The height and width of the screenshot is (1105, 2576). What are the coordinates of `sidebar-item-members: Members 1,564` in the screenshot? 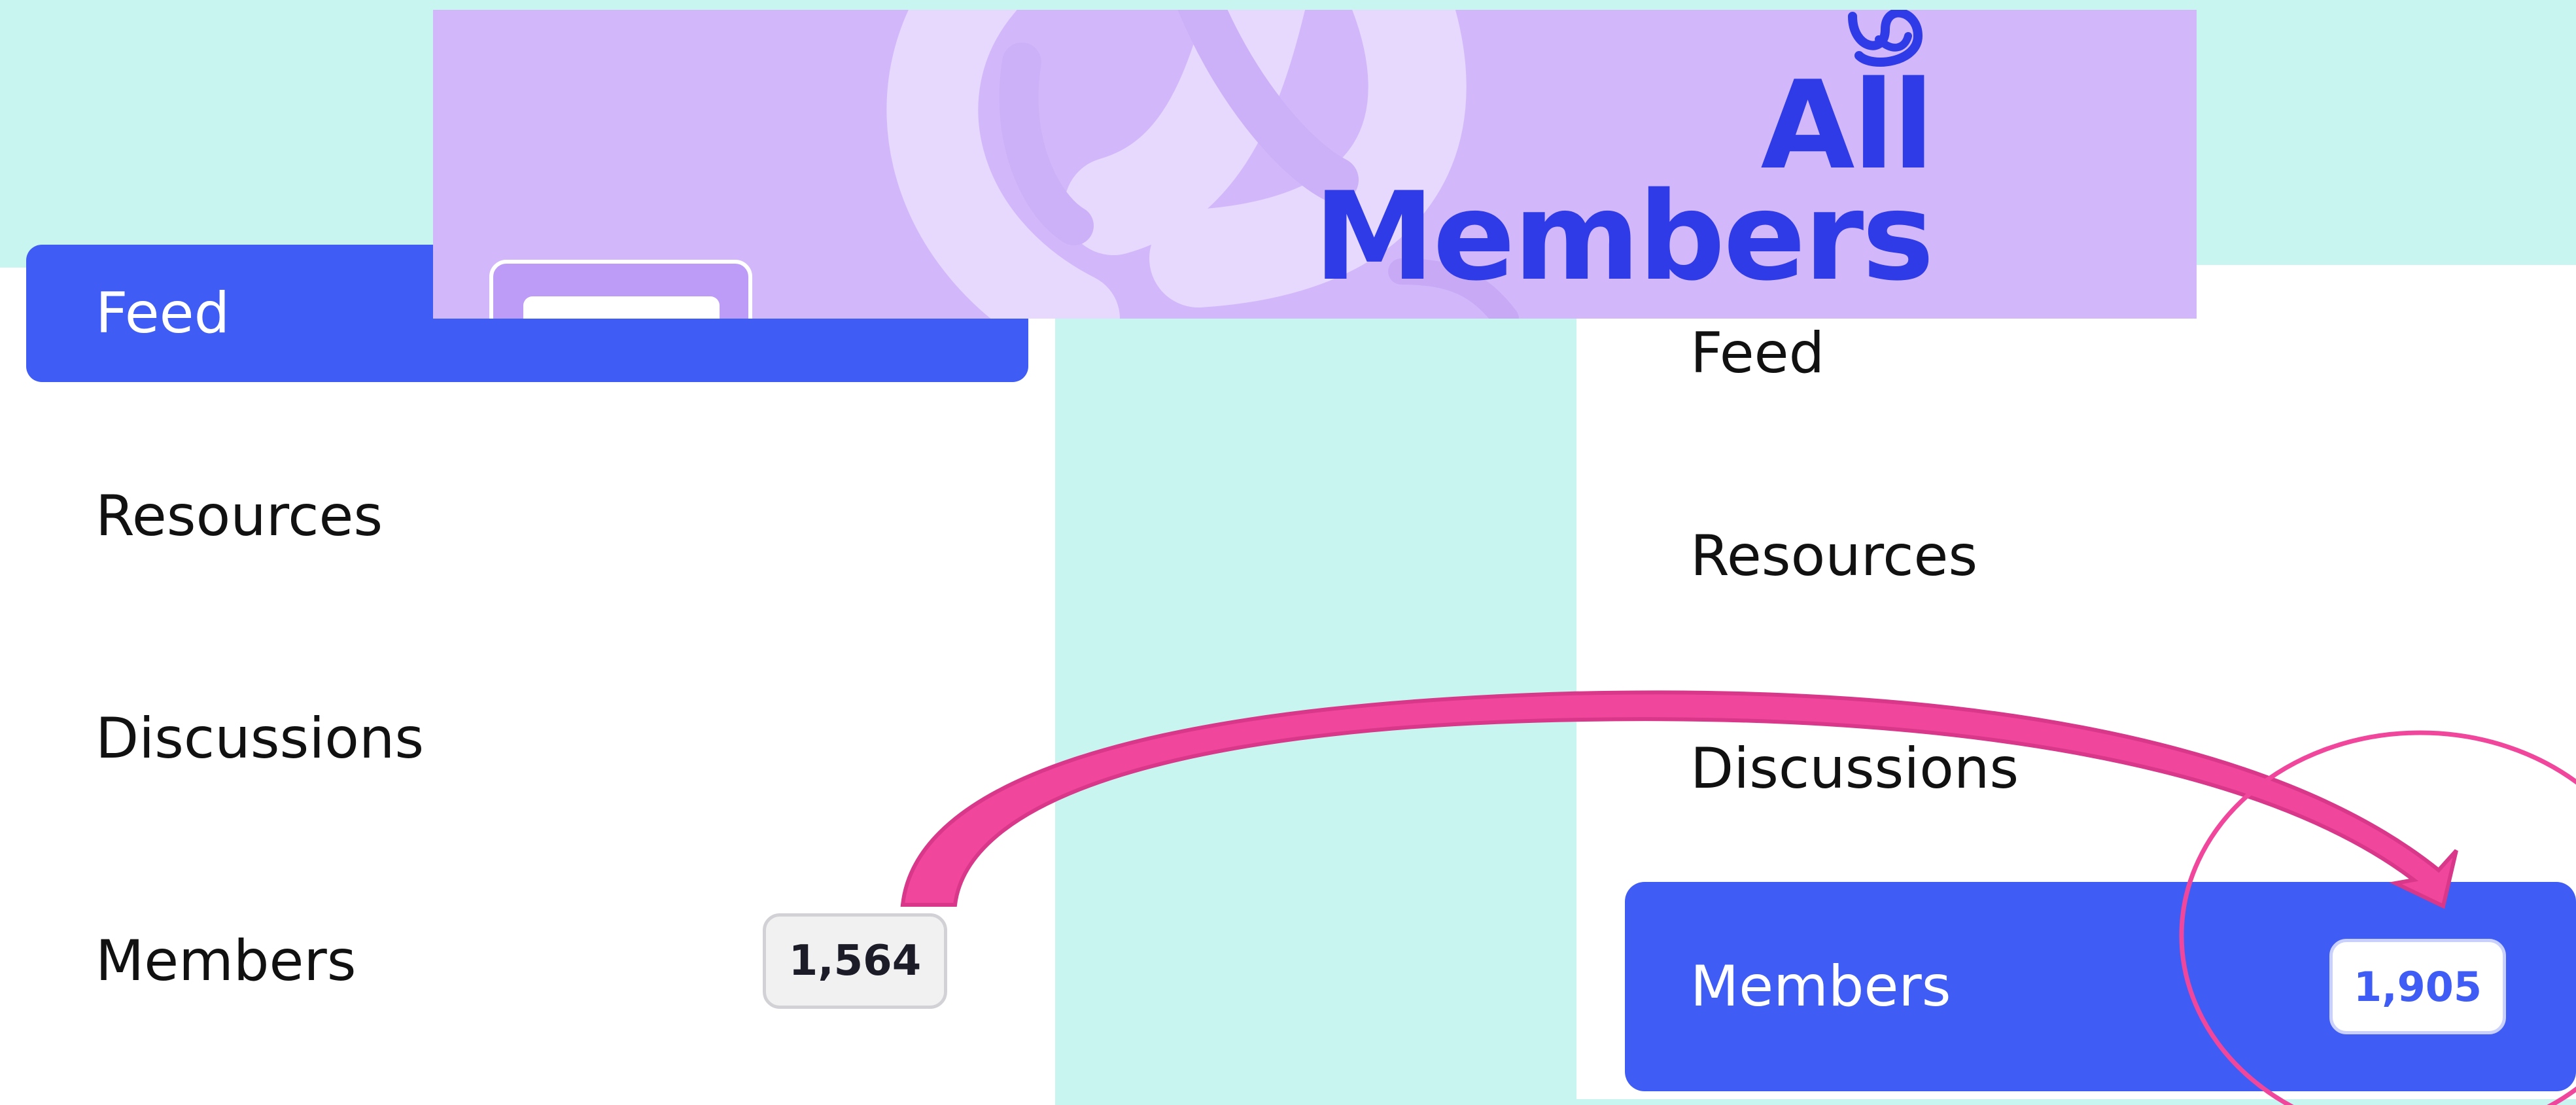 It's located at (527, 961).